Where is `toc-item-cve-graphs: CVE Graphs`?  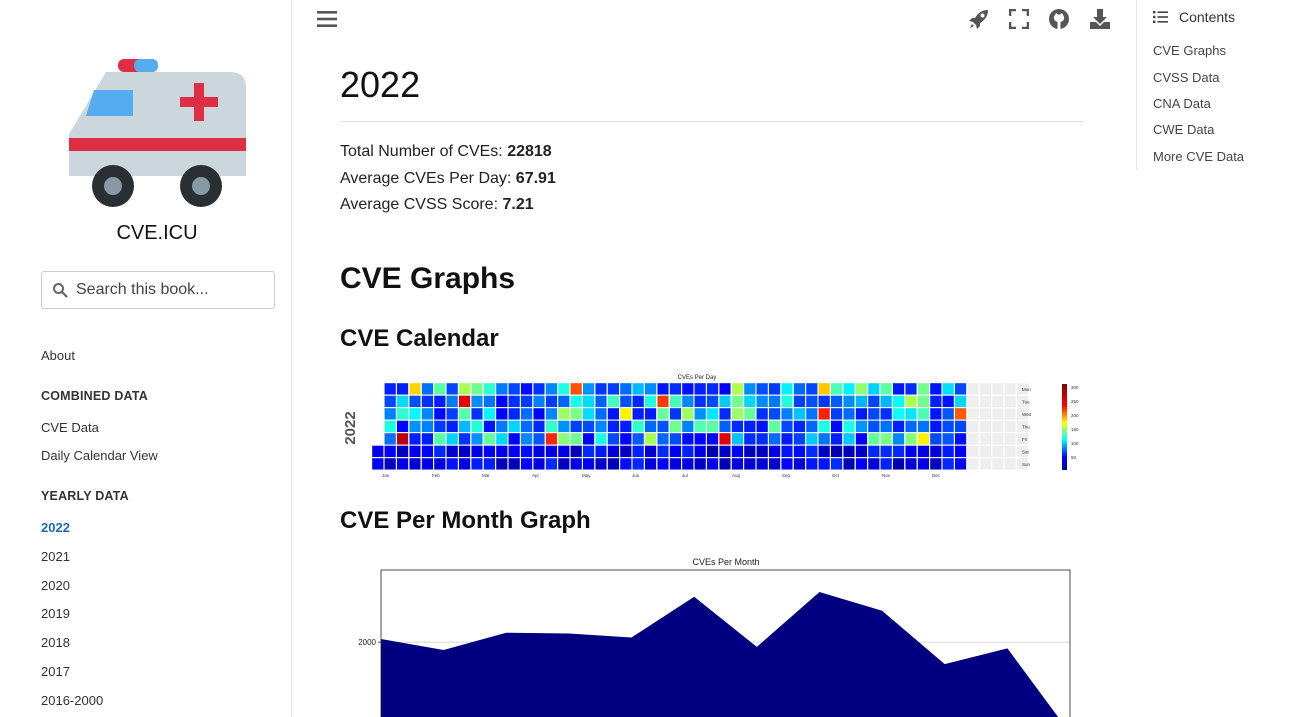 toc-item-cve-graphs: CVE Graphs is located at coordinates (1189, 50).